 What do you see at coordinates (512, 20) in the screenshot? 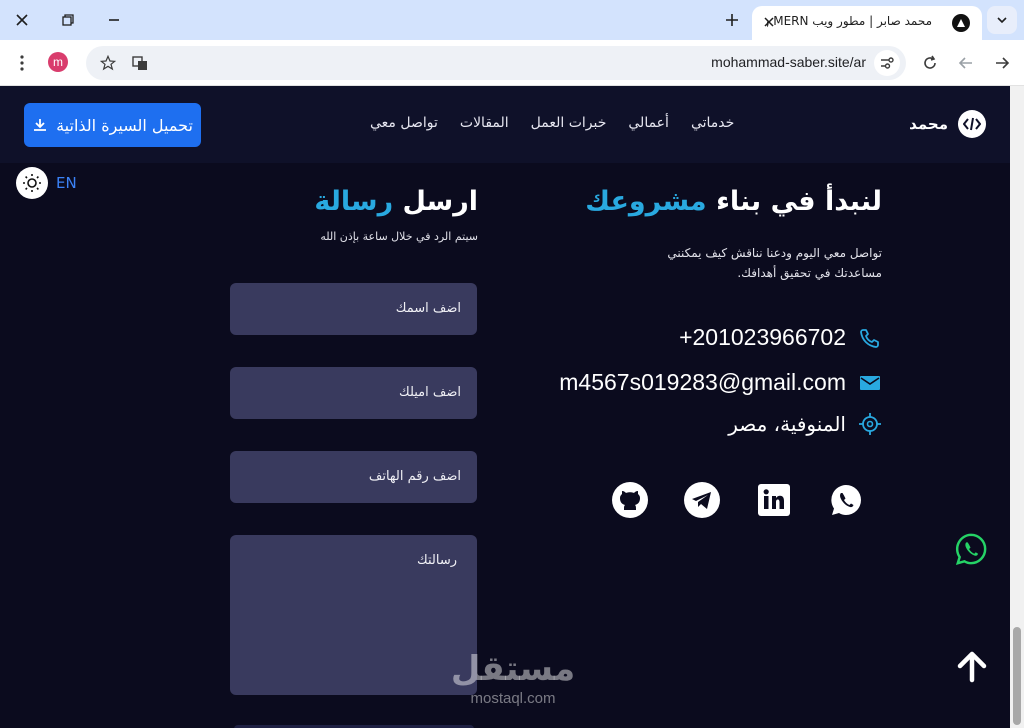
I see `browser-tab-bar: محمد صابر | مطور ويب MERN و` at bounding box center [512, 20].